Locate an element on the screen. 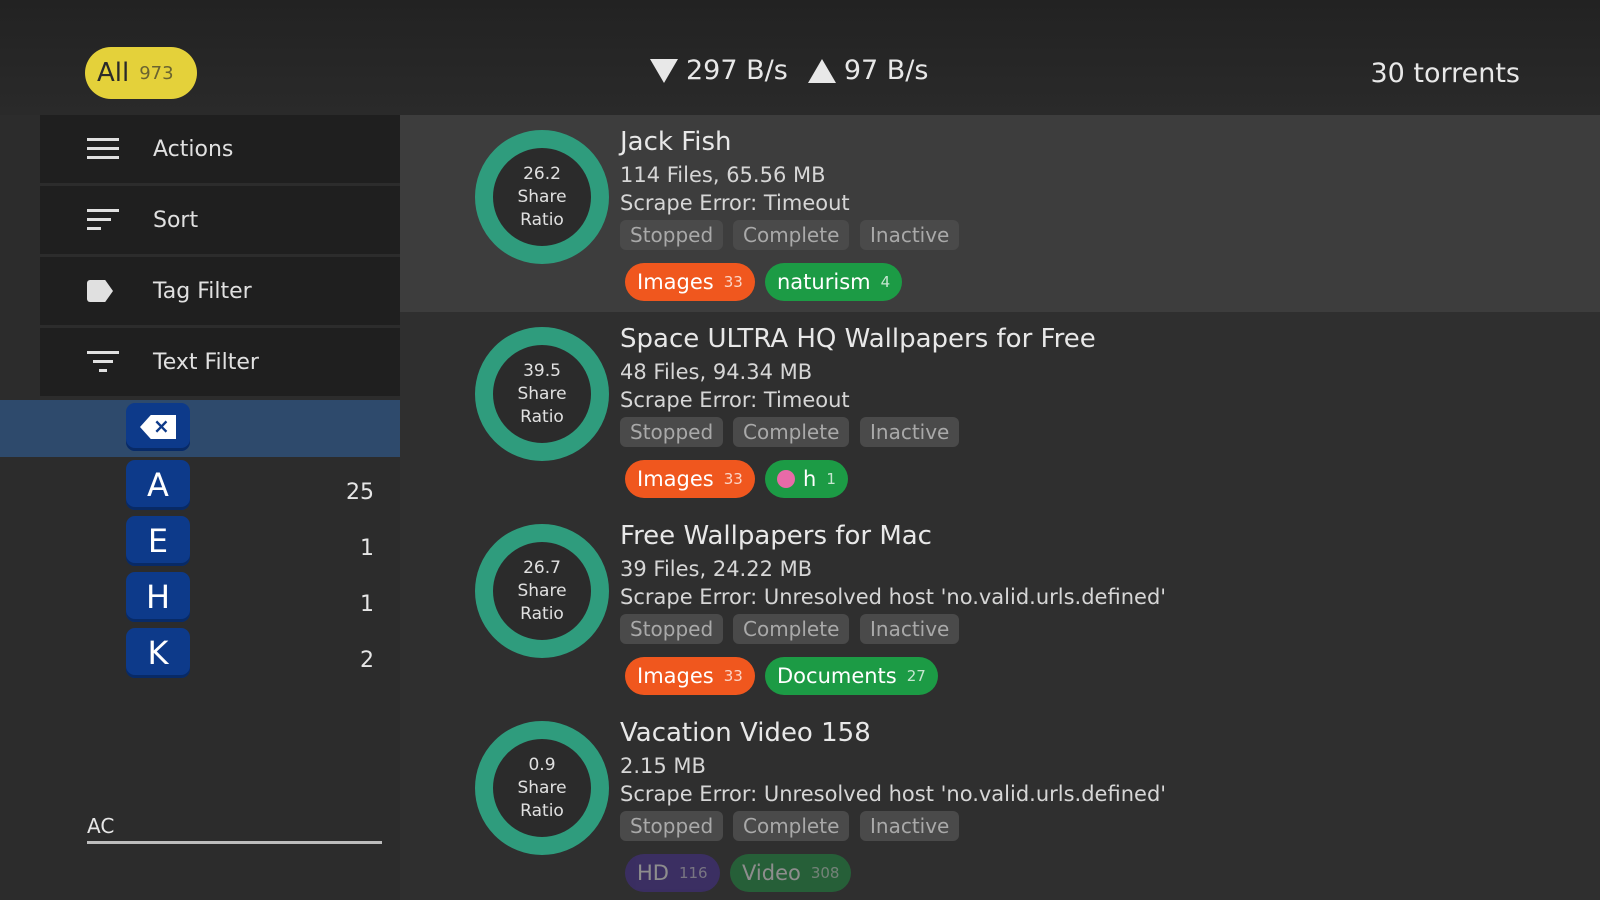 The width and height of the screenshot is (1600, 900). share-ratio-ring: 39.5 Share Ratio is located at coordinates (542, 394).